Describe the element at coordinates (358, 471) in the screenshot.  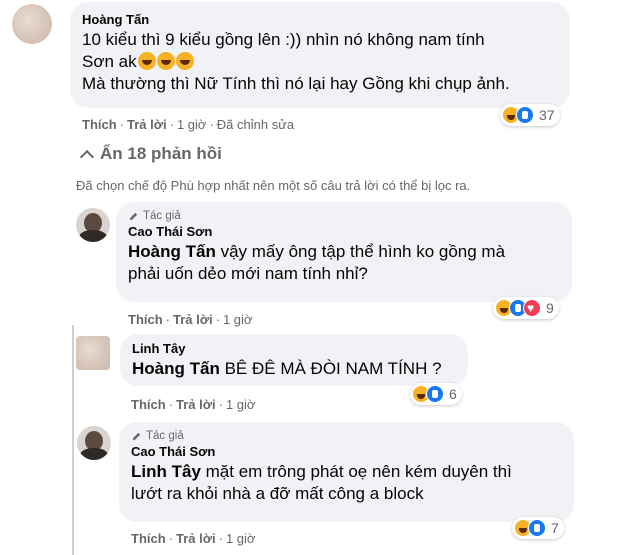
I see `comment-line-text: mặt em trông phát oẹ nên kém duyên thì` at that location.